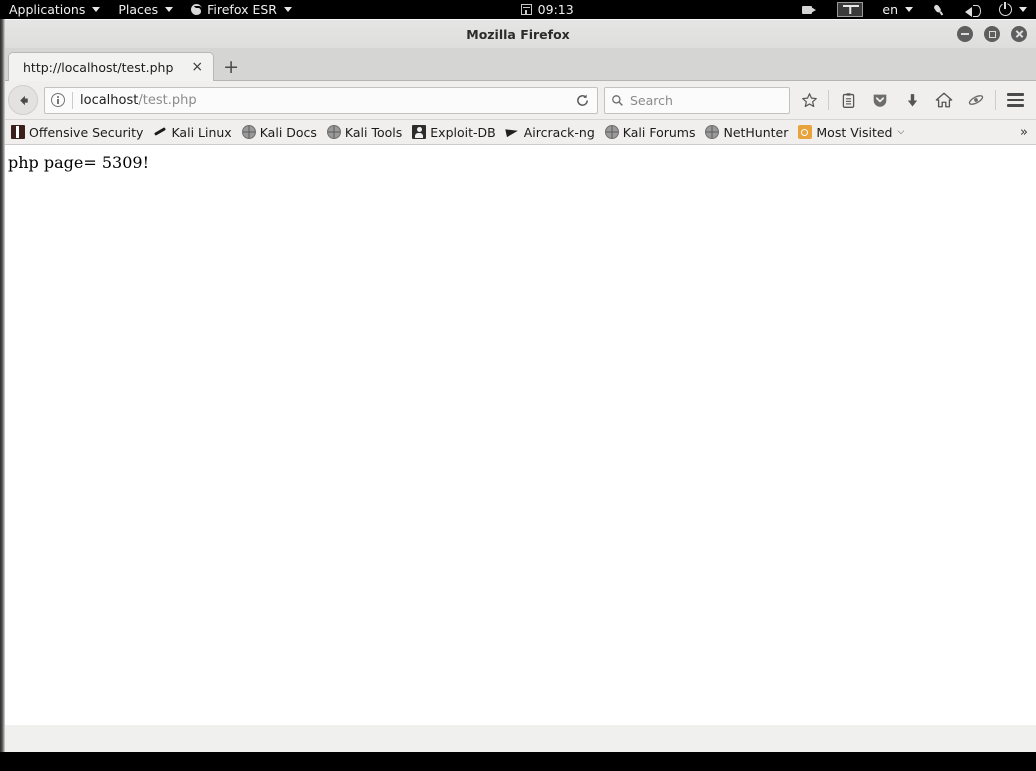 Image resolution: width=1036 pixels, height=771 pixels. What do you see at coordinates (1019, 34) in the screenshot?
I see `close-button` at bounding box center [1019, 34].